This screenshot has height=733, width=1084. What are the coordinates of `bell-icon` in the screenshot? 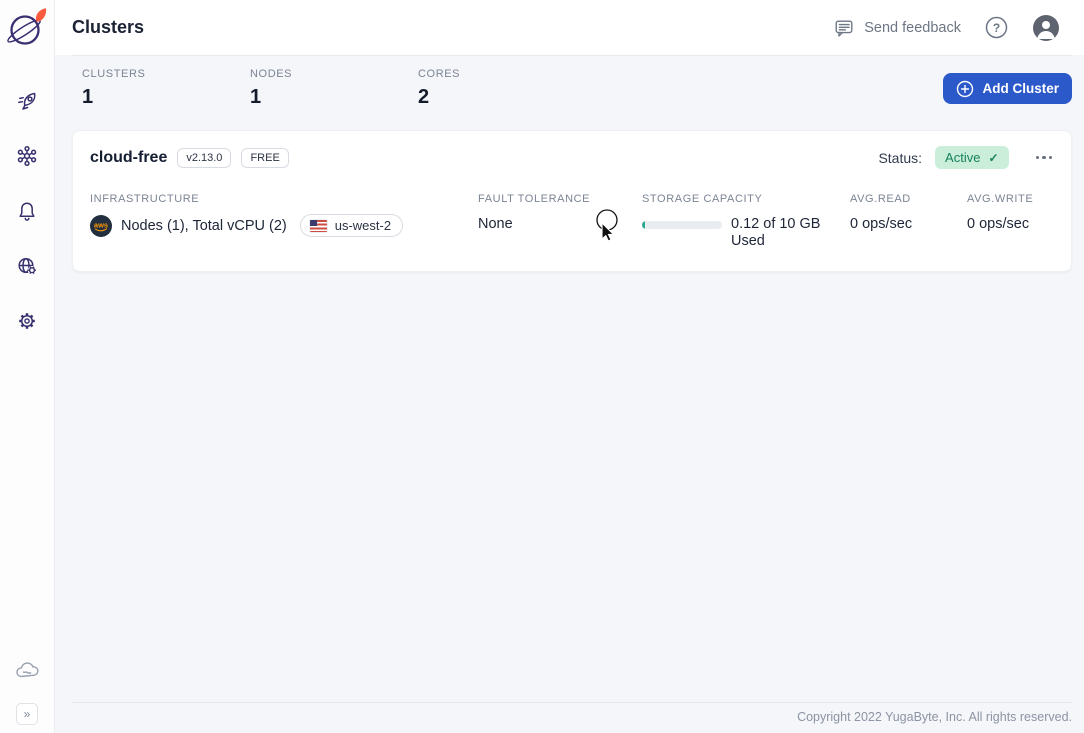 It's located at (27, 211).